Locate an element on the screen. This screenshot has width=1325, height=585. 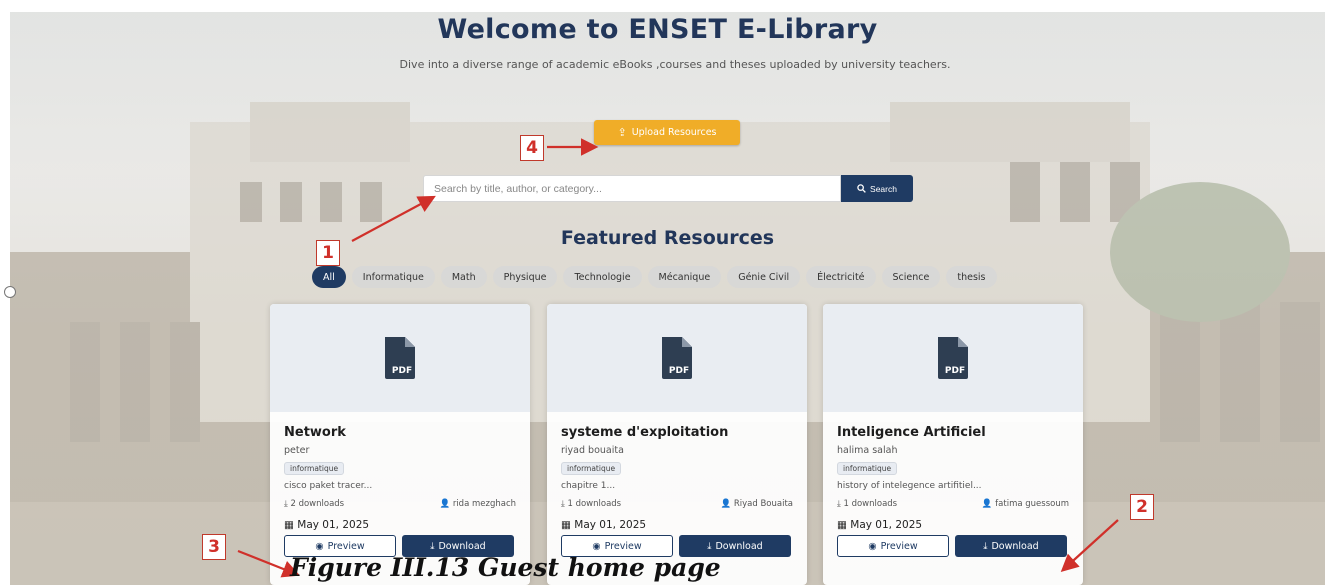
uploader: 👤 rida mezghach is located at coordinates (478, 504).